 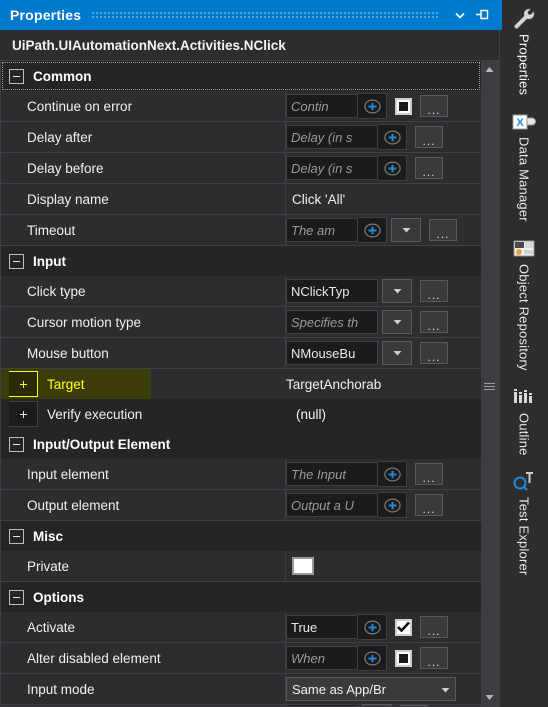 I want to click on expandable-property-row: Verify execution (null), so click(x=241, y=414).